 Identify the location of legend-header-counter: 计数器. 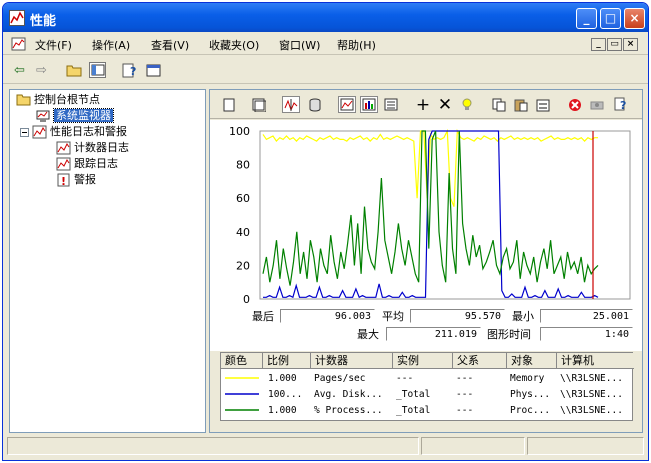
(352, 361).